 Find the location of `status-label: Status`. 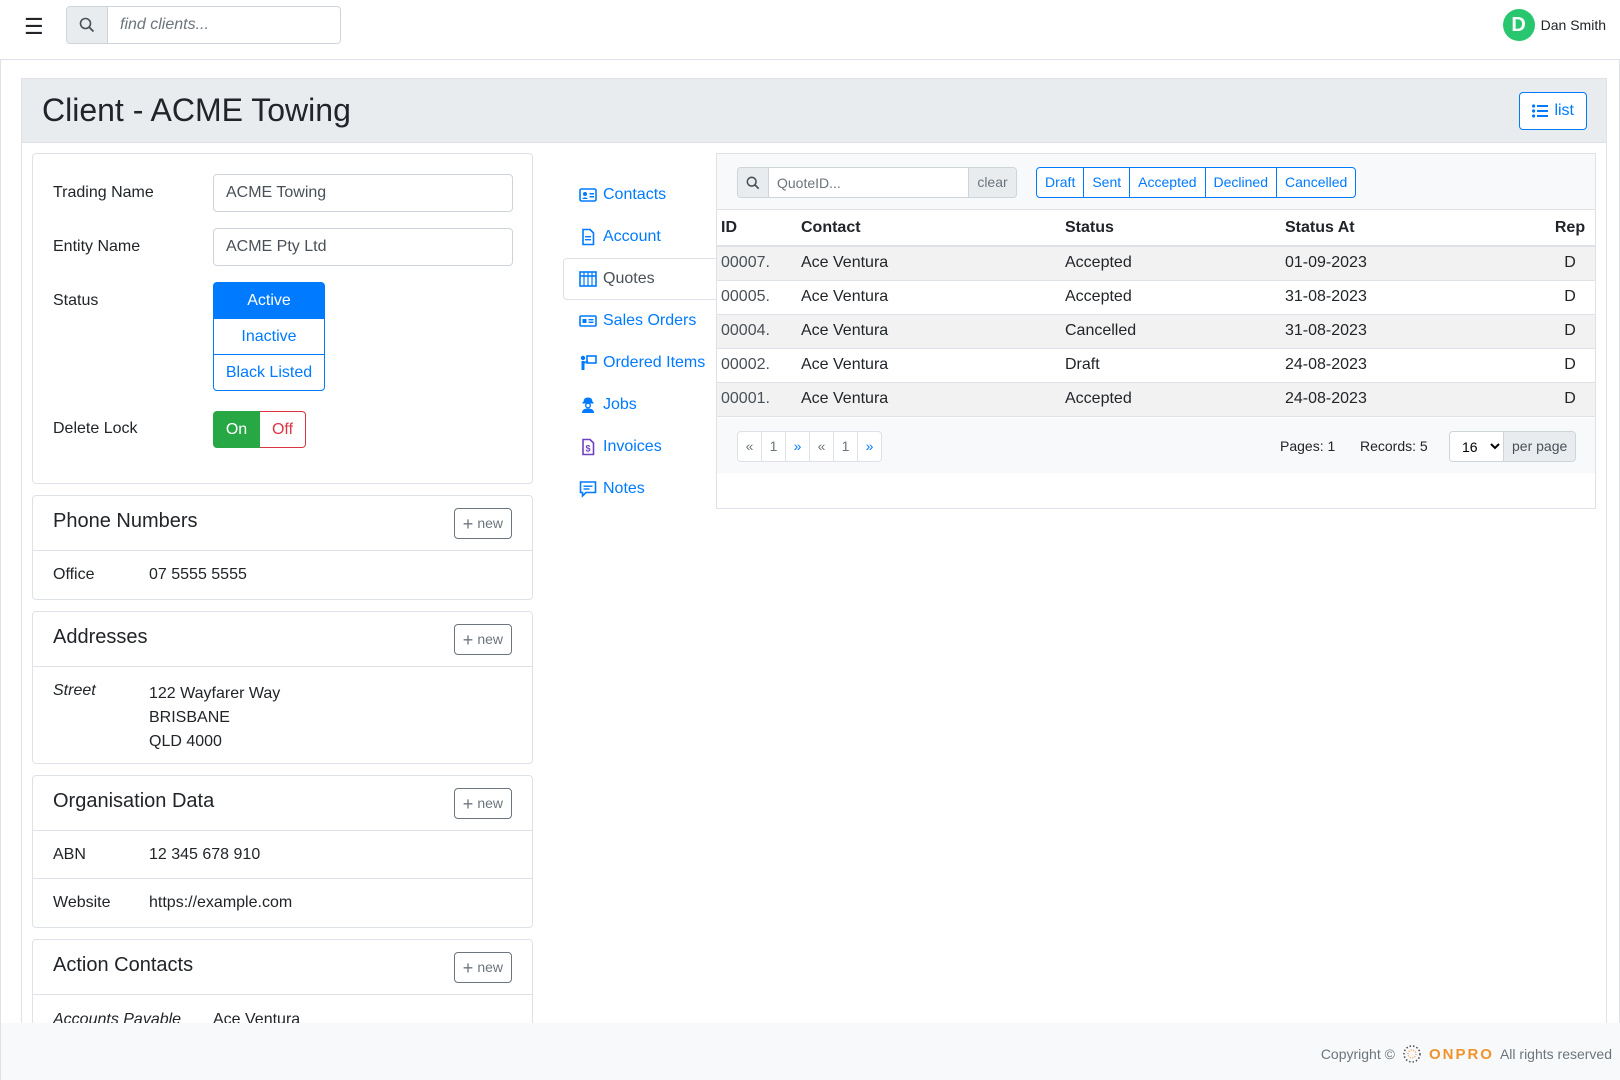

status-label: Status is located at coordinates (76, 300).